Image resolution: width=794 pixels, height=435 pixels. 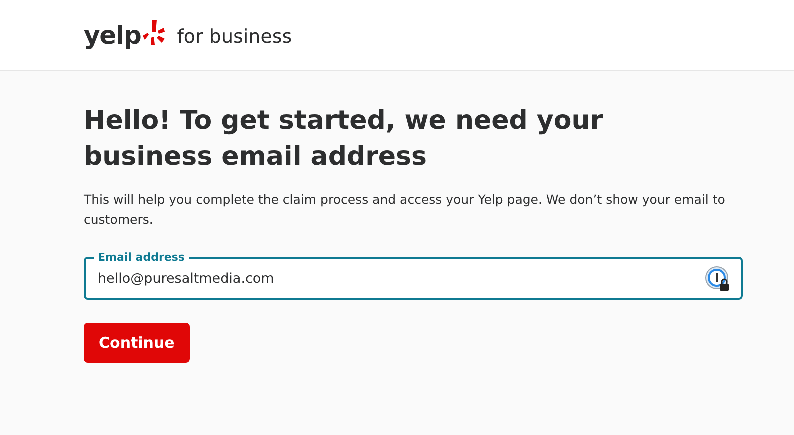 What do you see at coordinates (113, 35) in the screenshot?
I see `logo-text: yelp` at bounding box center [113, 35].